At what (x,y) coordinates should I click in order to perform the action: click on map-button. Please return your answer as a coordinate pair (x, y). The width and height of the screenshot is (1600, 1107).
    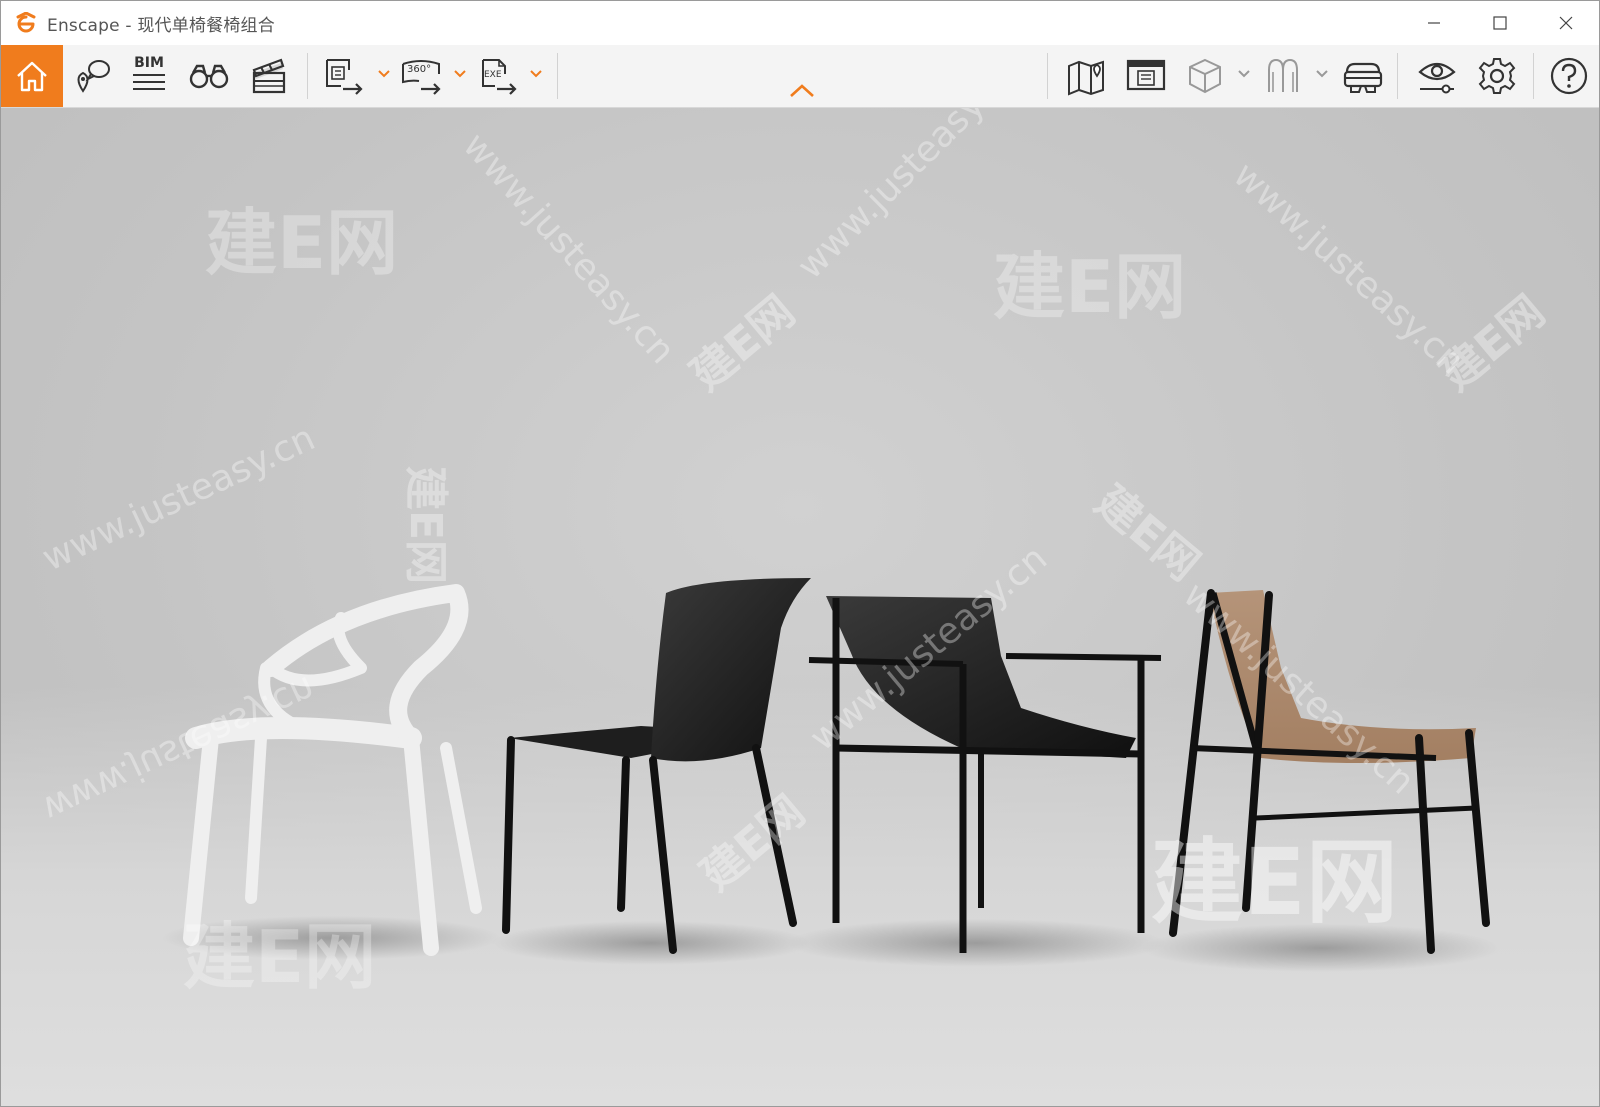
    Looking at the image, I should click on (1086, 76).